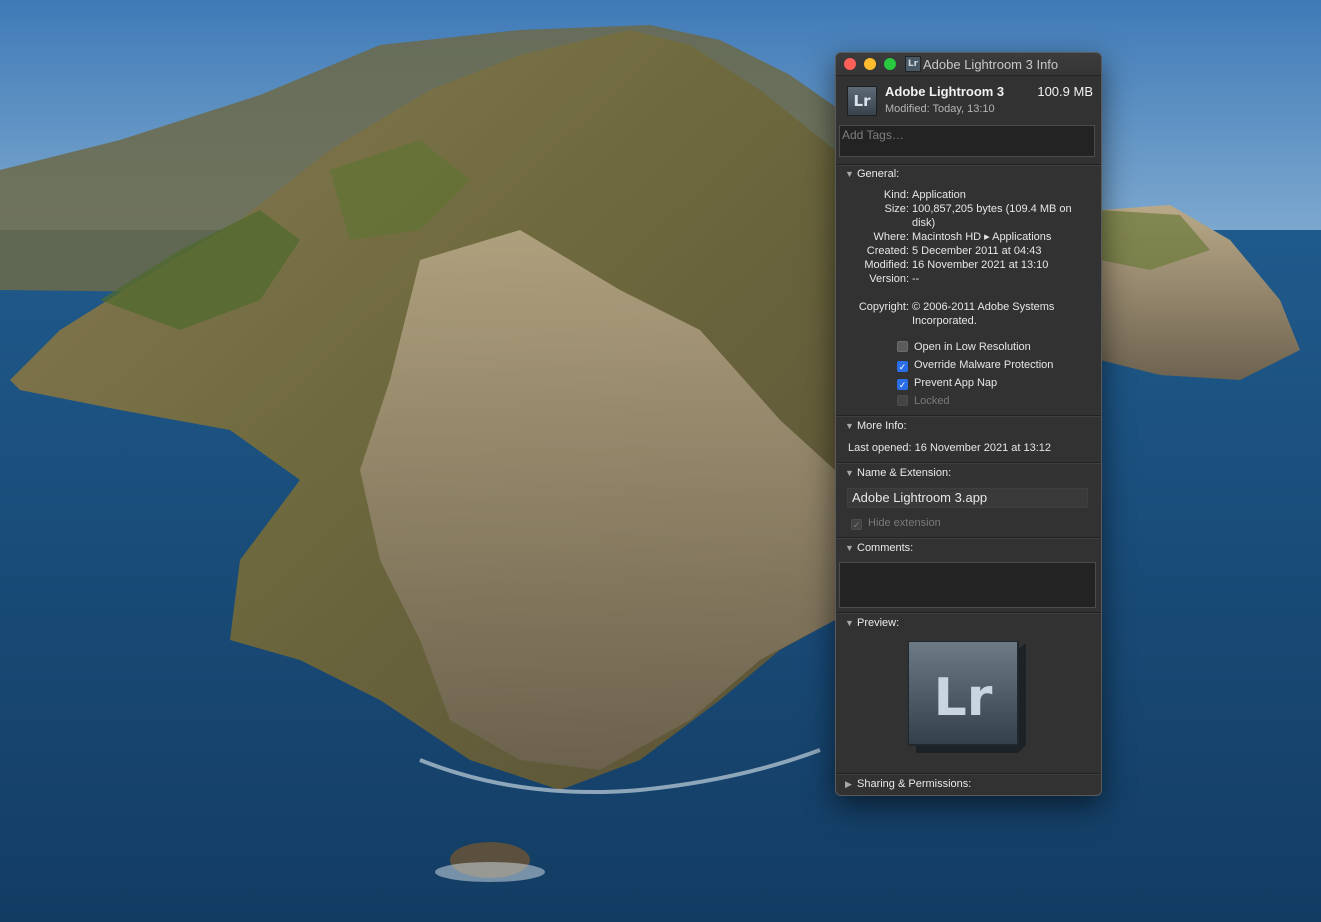  Describe the element at coordinates (1065, 91) in the screenshot. I see `app-size: 100.9 MB` at that location.